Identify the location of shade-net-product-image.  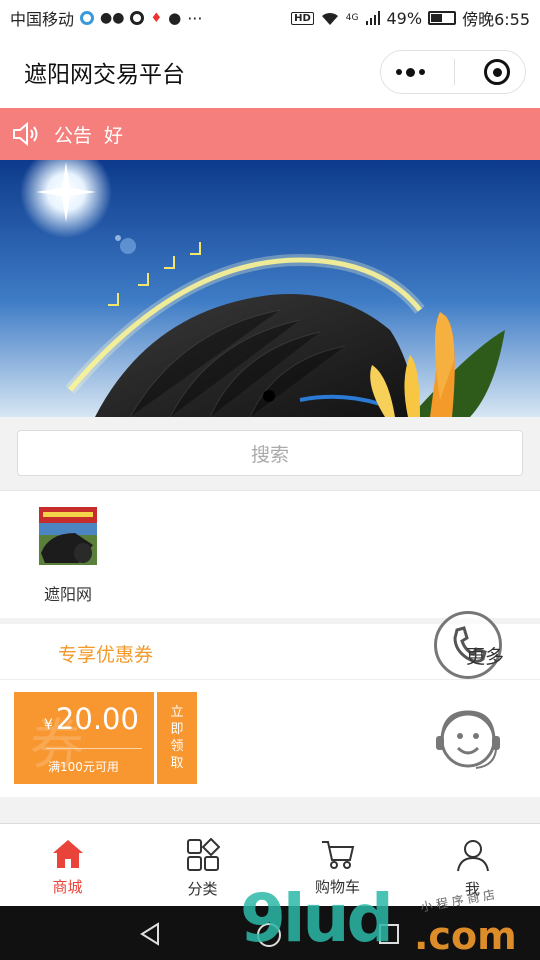
(68, 536).